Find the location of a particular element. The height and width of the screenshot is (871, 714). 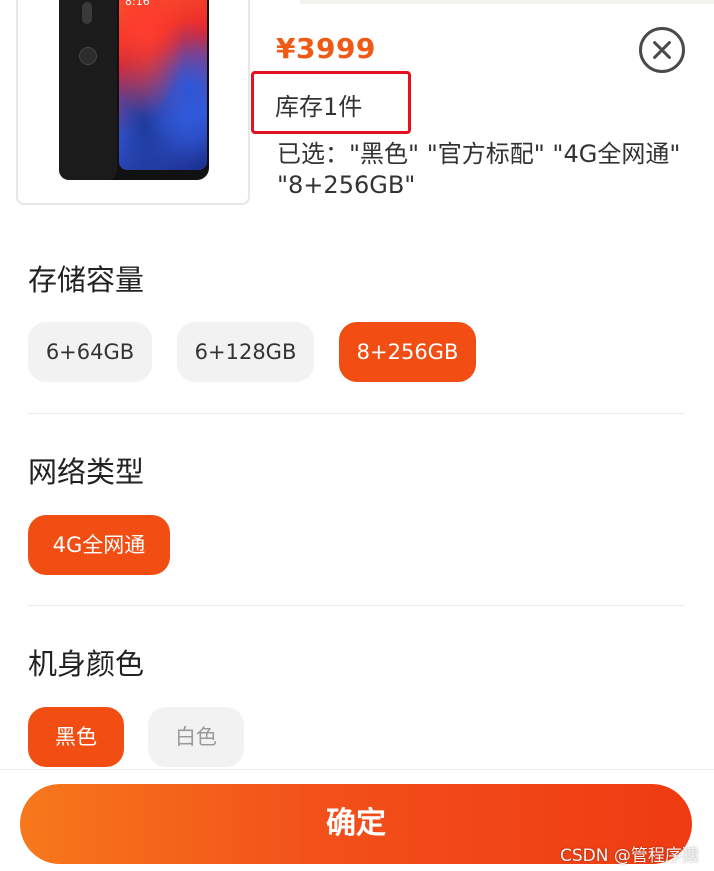

selected-summary: 已选："黑色" "官方标配" "4G全网通" "8+256GB" is located at coordinates (495, 170).